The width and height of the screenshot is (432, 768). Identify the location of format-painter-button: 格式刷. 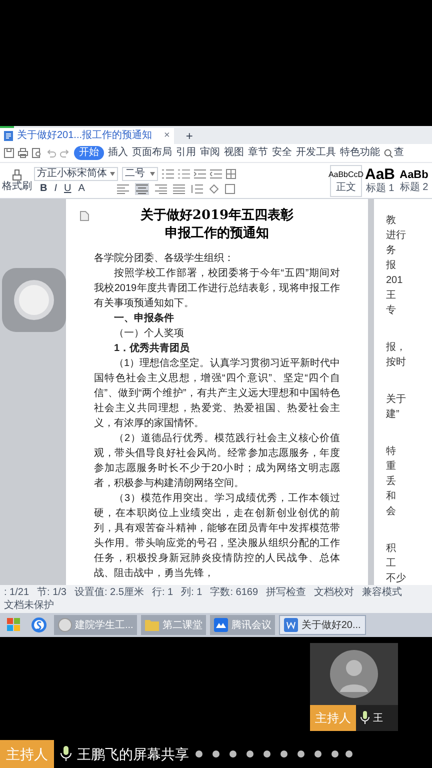
(17, 180).